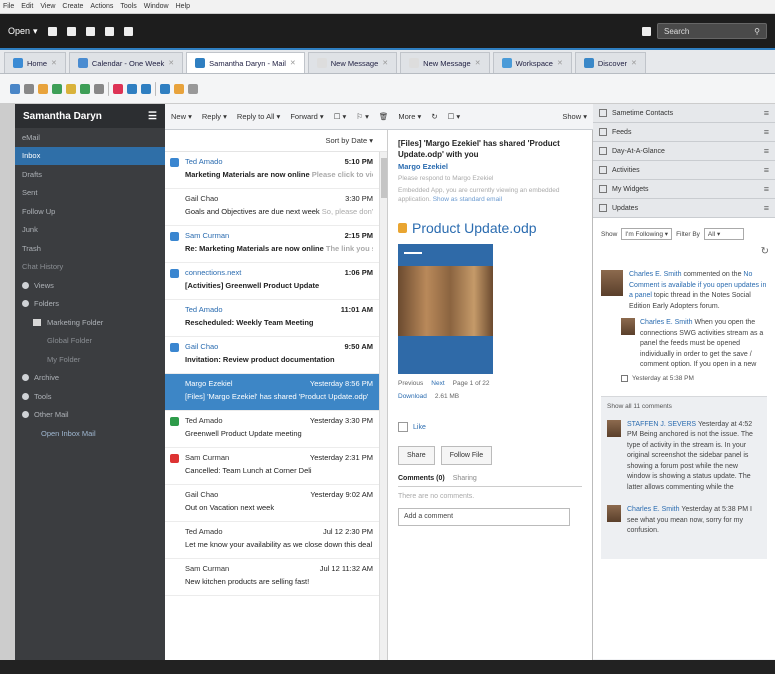 This screenshot has height=674, width=775. What do you see at coordinates (467, 199) in the screenshot?
I see `show-standard-link: Show as standard email` at bounding box center [467, 199].